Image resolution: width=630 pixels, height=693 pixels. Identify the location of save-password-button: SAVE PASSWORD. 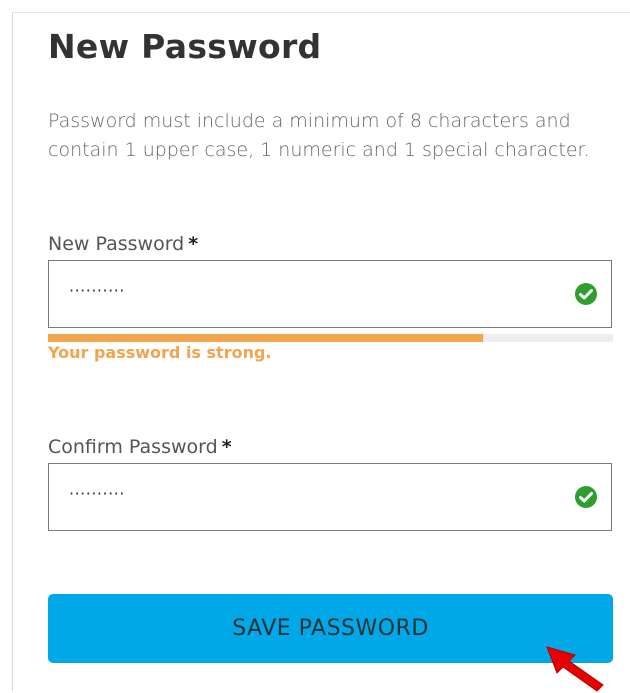
(330, 628).